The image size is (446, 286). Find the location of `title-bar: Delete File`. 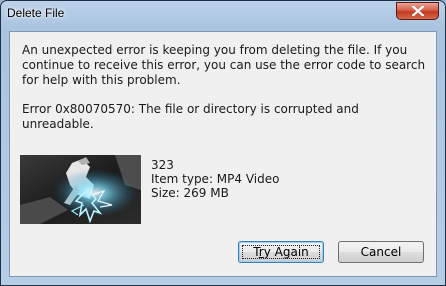

title-bar: Delete File is located at coordinates (223, 16).